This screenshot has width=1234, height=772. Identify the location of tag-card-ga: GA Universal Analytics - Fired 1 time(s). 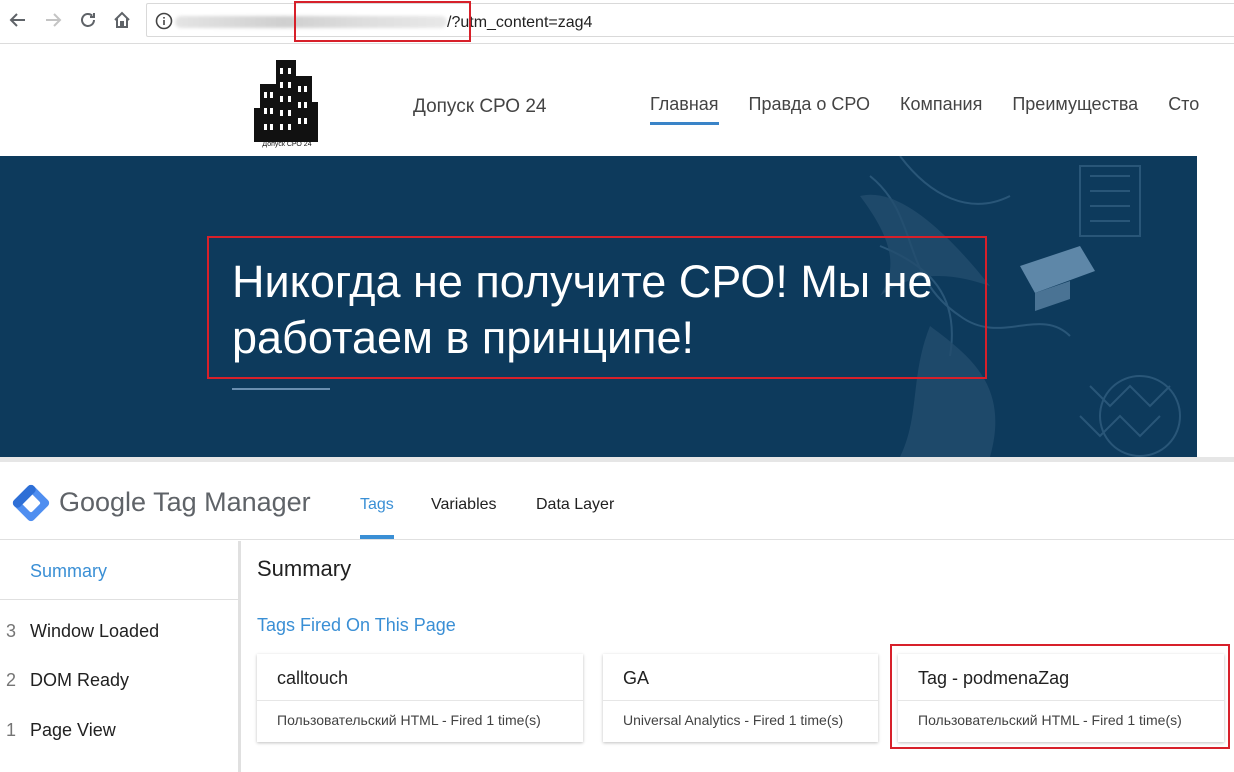
(740, 698).